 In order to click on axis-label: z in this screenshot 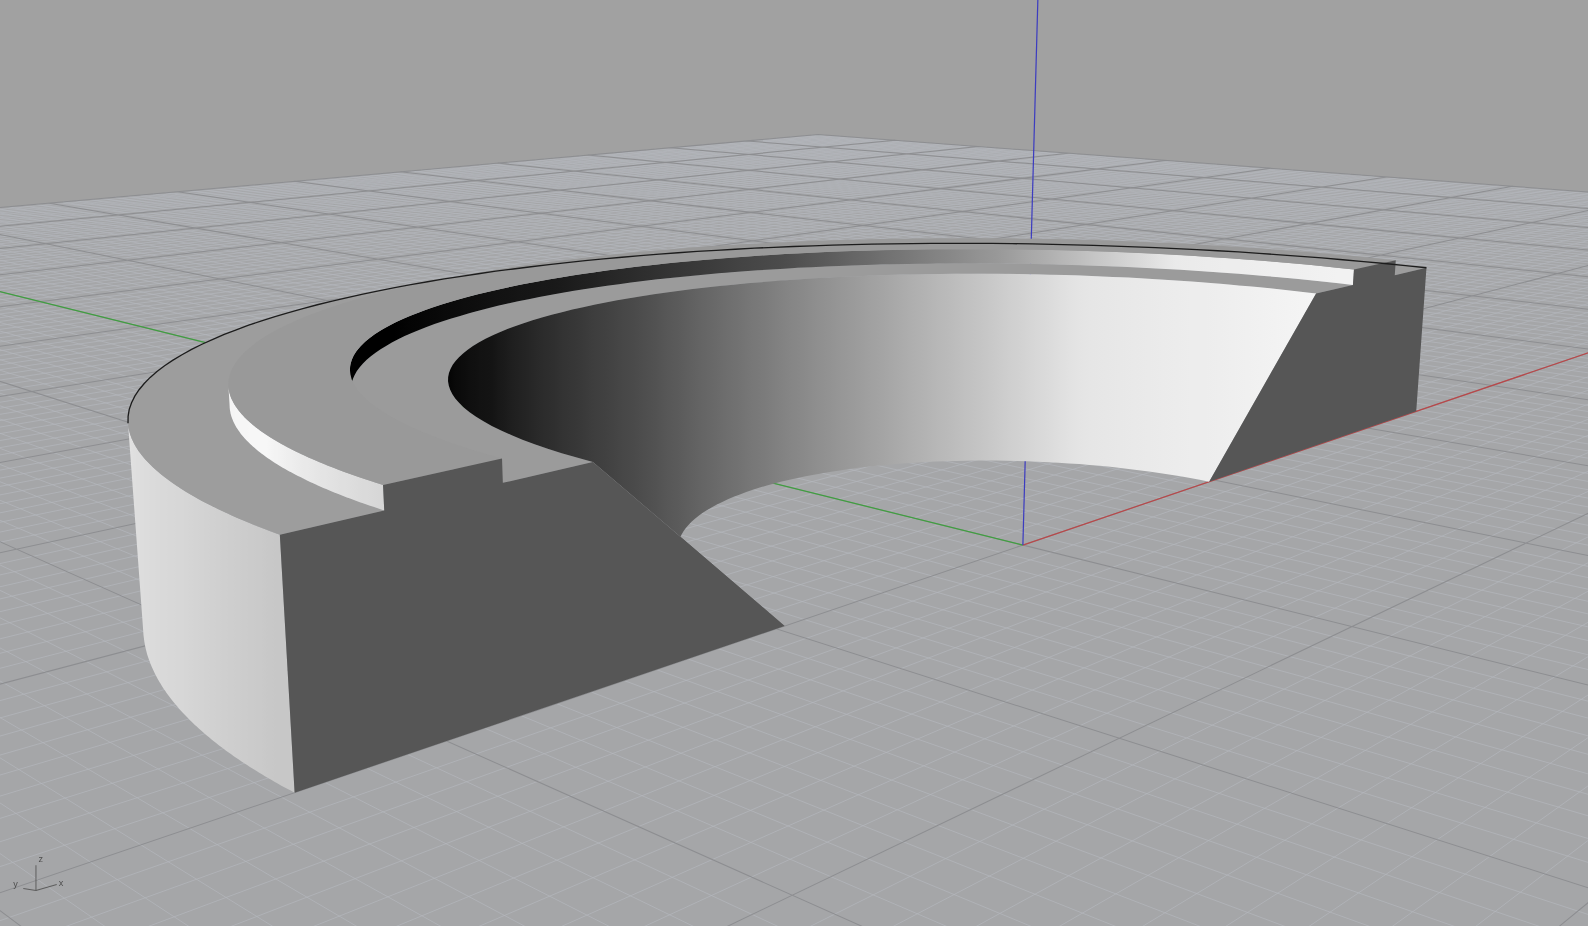, I will do `click(41, 859)`.